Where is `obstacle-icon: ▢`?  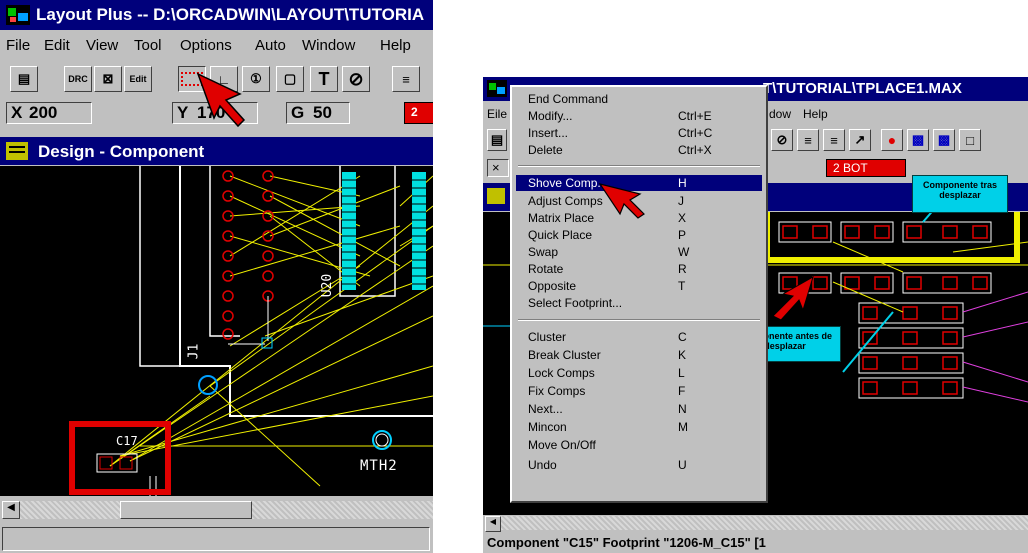
obstacle-icon: ▢ is located at coordinates (290, 78).